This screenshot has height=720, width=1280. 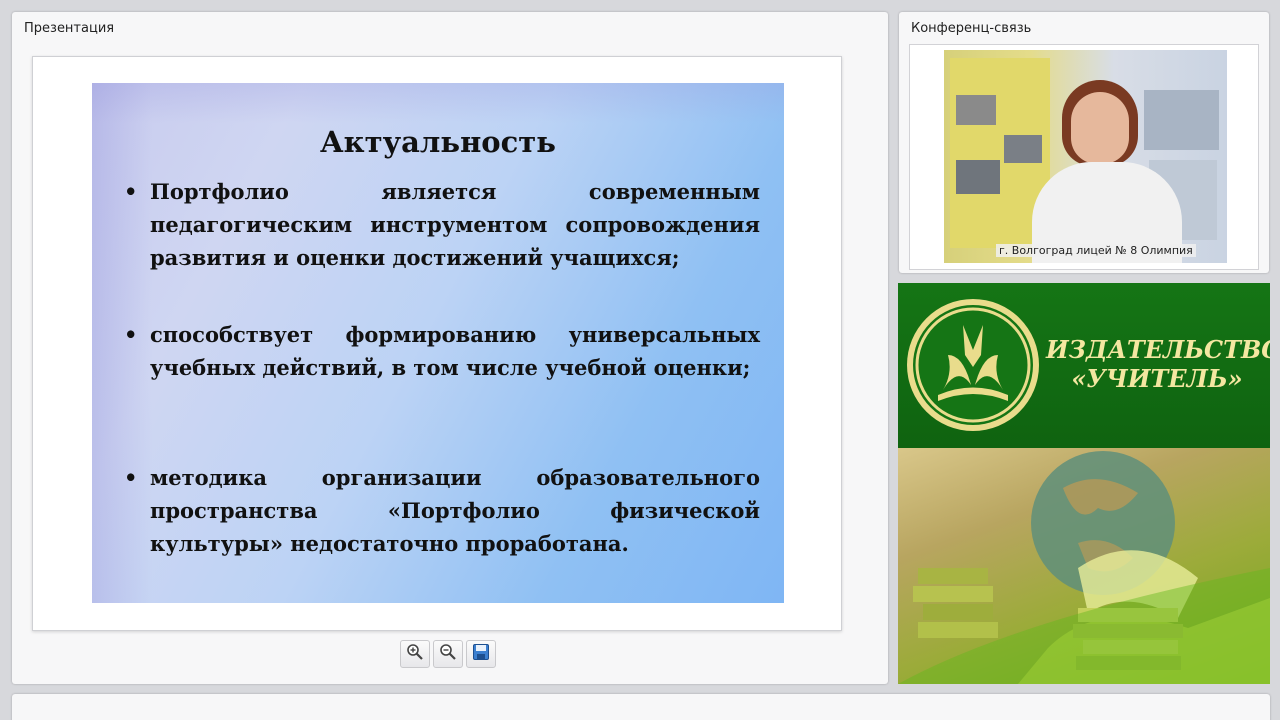 I want to click on publisher-name: ИЗДАТЕЛЬСТВО «УЧИТЕЛЬ», so click(x=1158, y=364).